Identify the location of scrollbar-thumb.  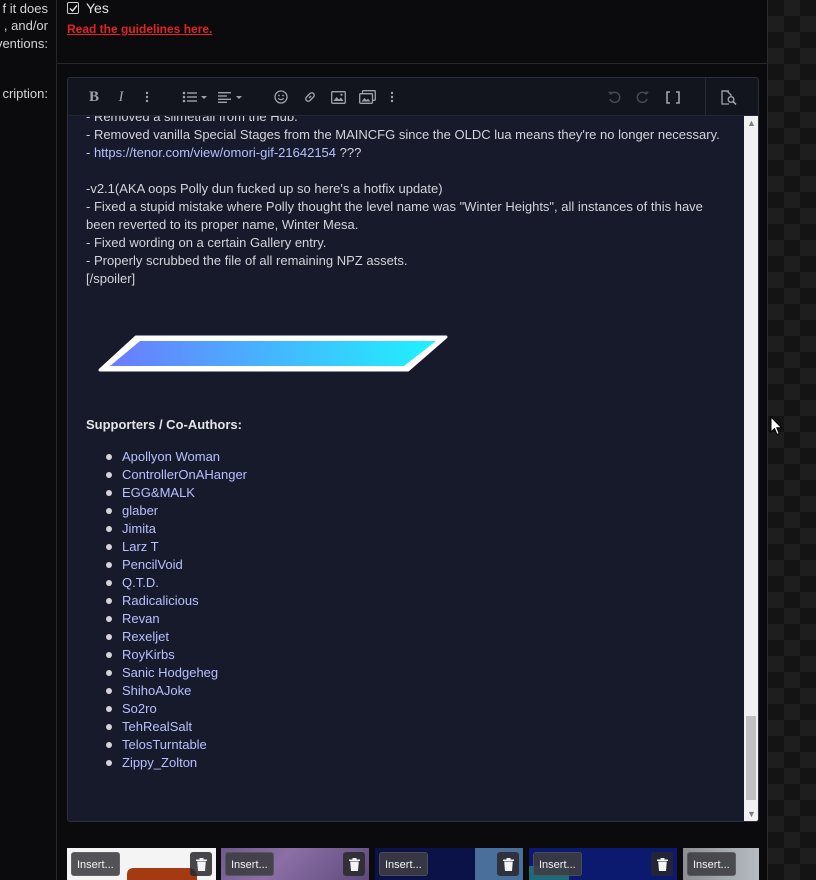
(751, 758).